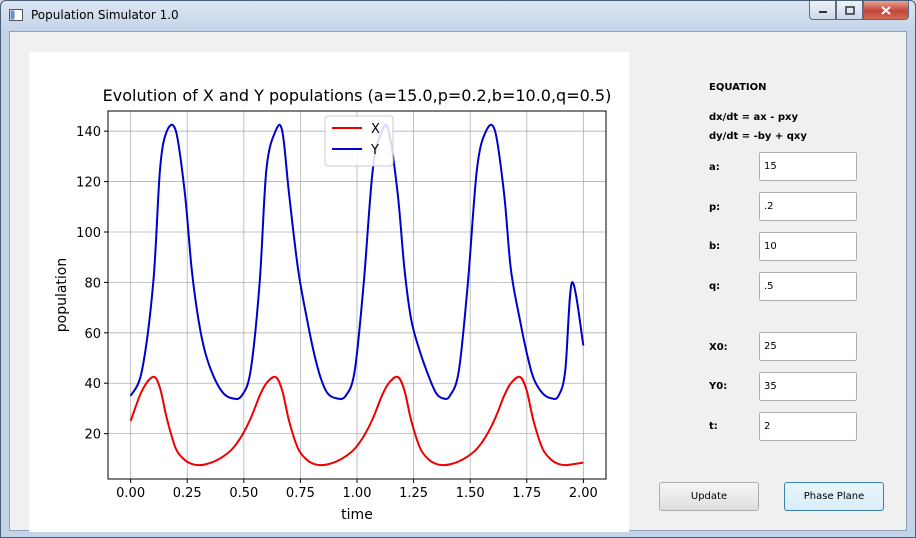  Describe the element at coordinates (808, 346) in the screenshot. I see `input-x0` at that location.